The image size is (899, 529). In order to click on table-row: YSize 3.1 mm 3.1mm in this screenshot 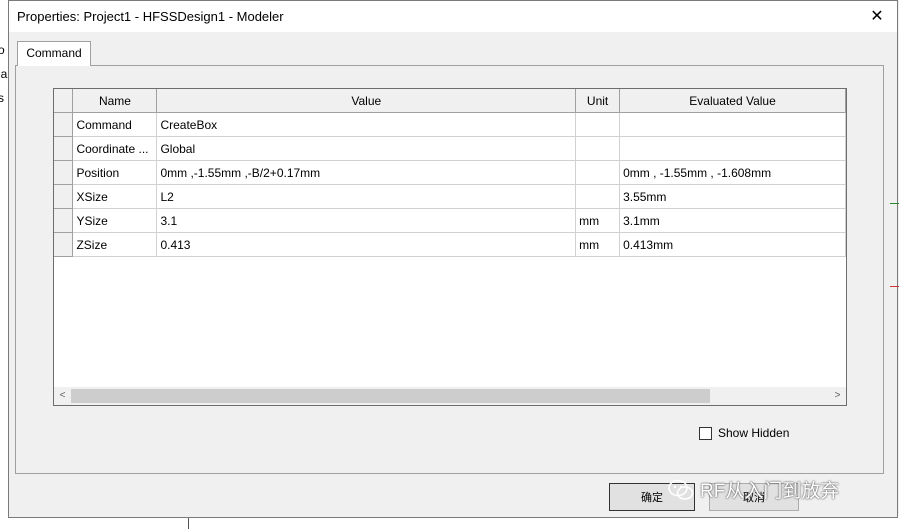, I will do `click(450, 220)`.